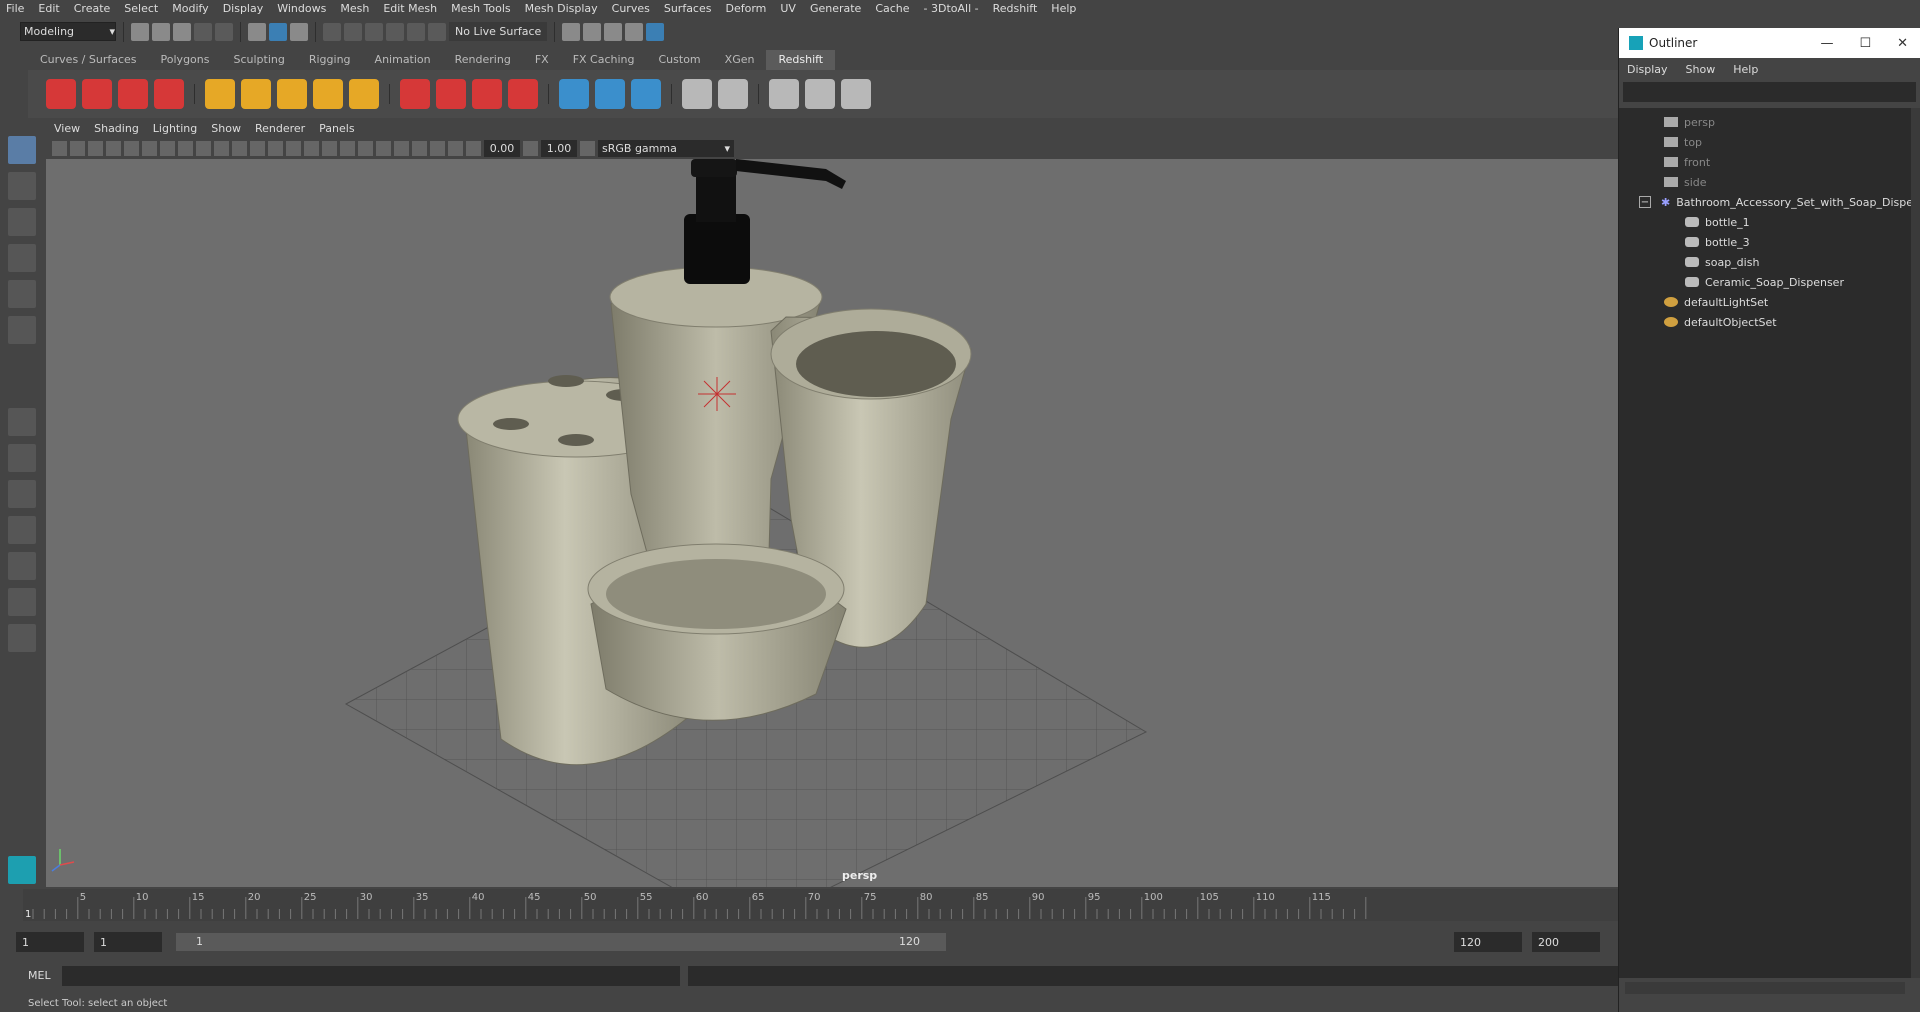 Image resolution: width=1920 pixels, height=1012 pixels. I want to click on panel-menu-lighting: Lighting, so click(175, 128).